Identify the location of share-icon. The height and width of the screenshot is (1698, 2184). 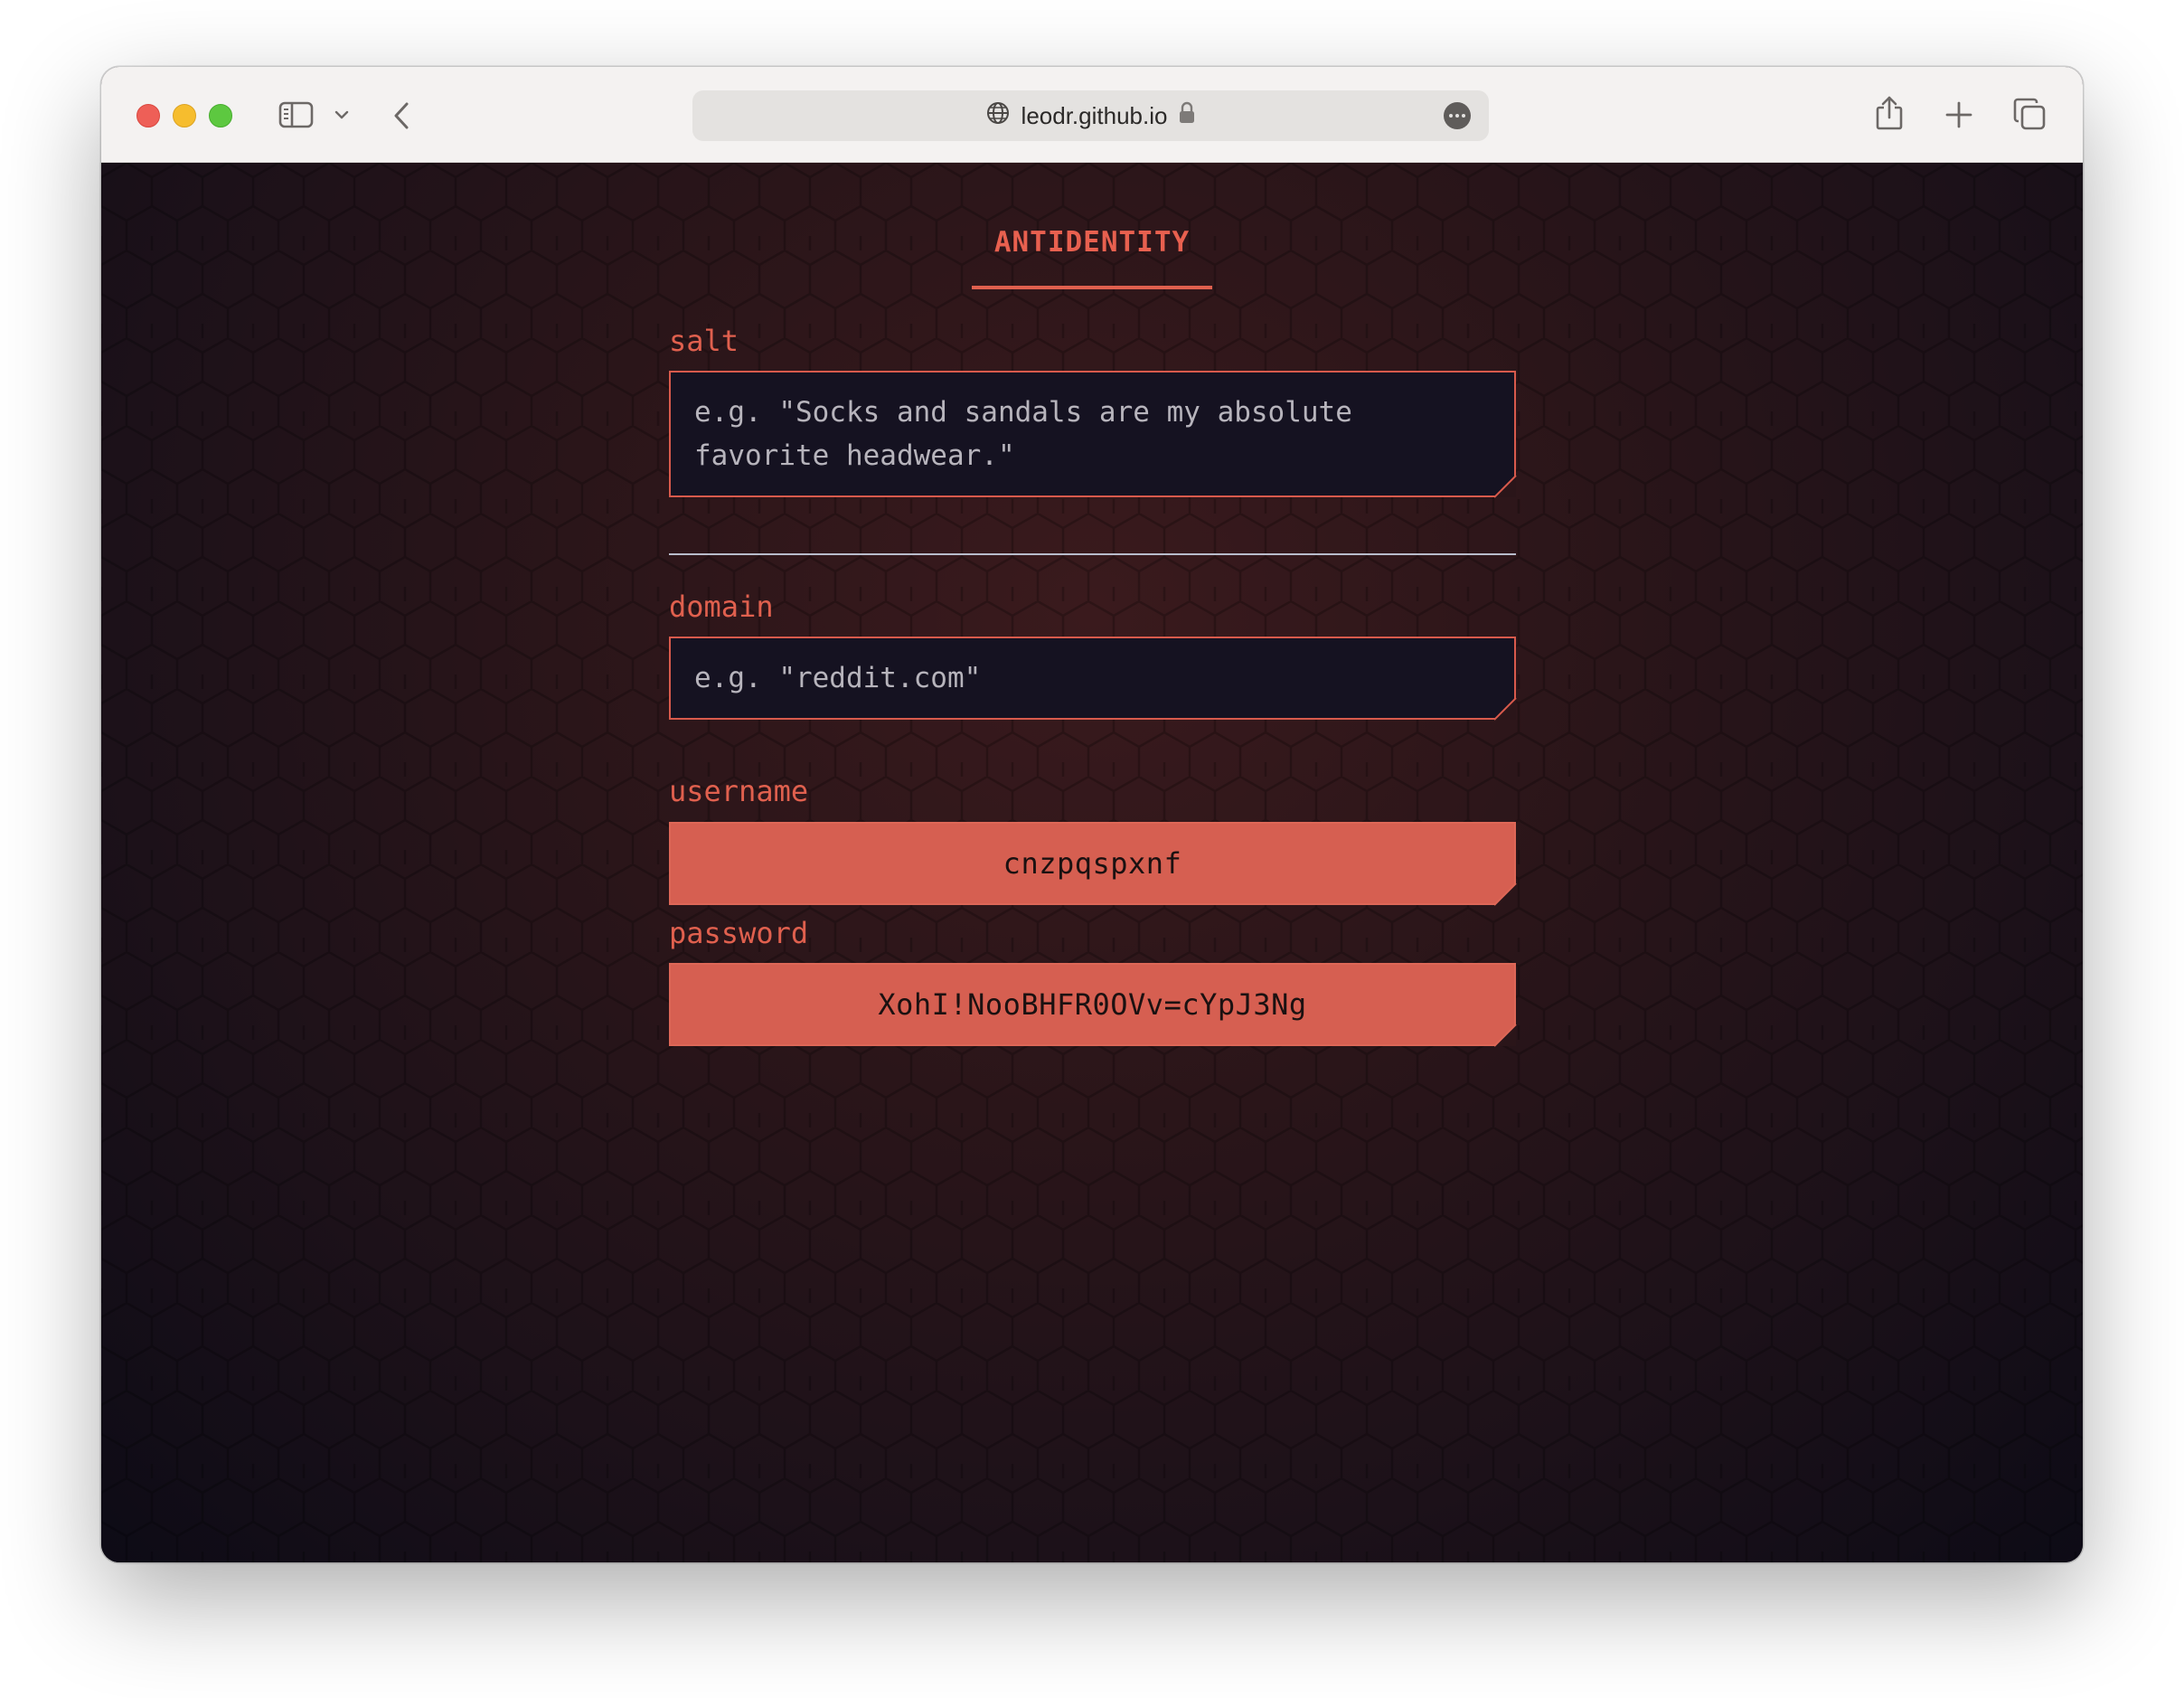
(1889, 113).